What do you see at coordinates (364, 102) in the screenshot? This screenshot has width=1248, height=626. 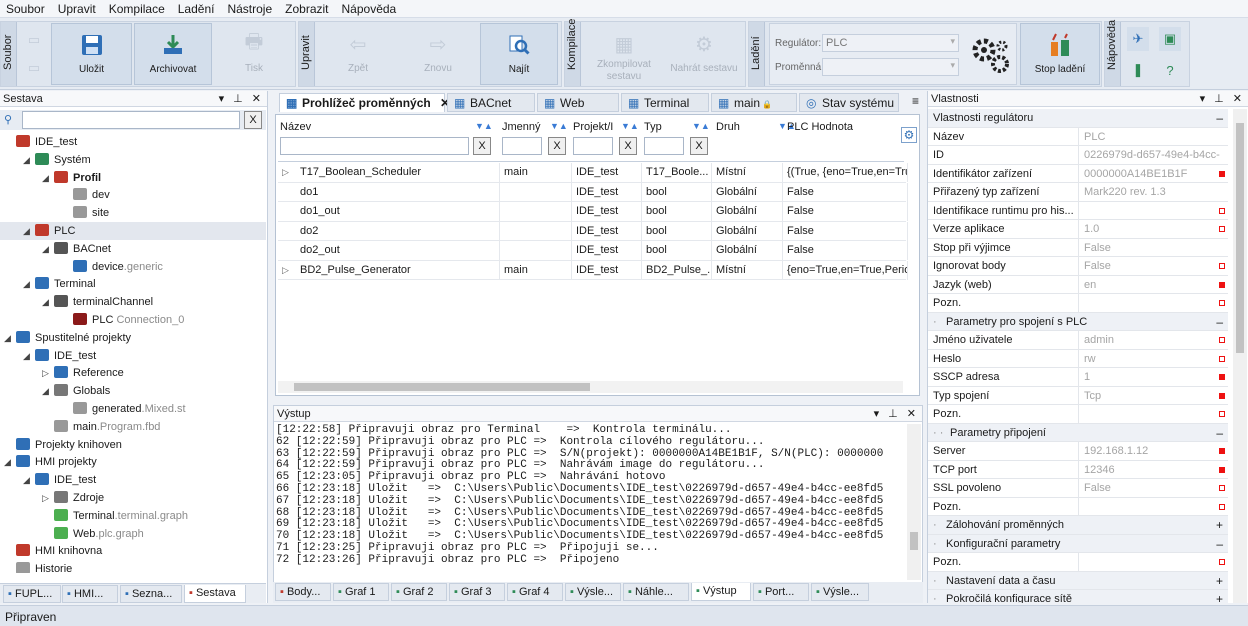 I see `doc-tab: ▦ Prohlížeč proměnných ✕` at bounding box center [364, 102].